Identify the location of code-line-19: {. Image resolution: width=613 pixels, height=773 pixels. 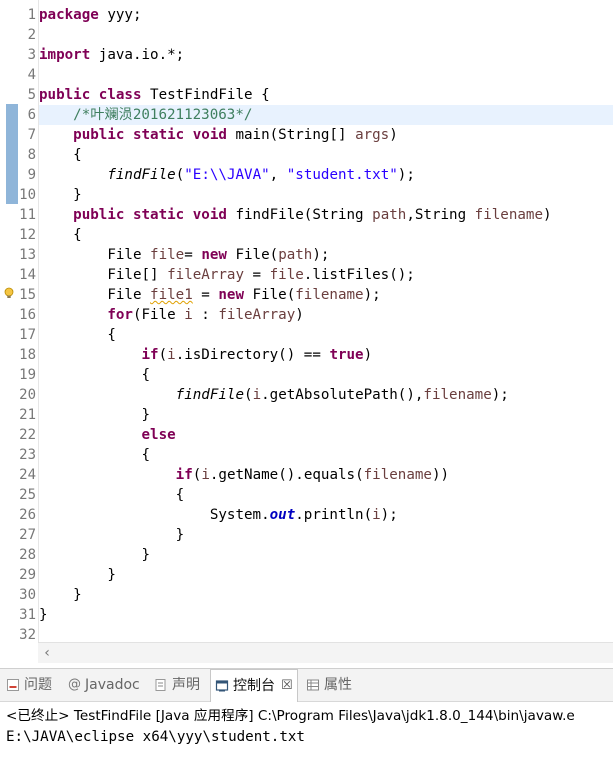
(326, 375).